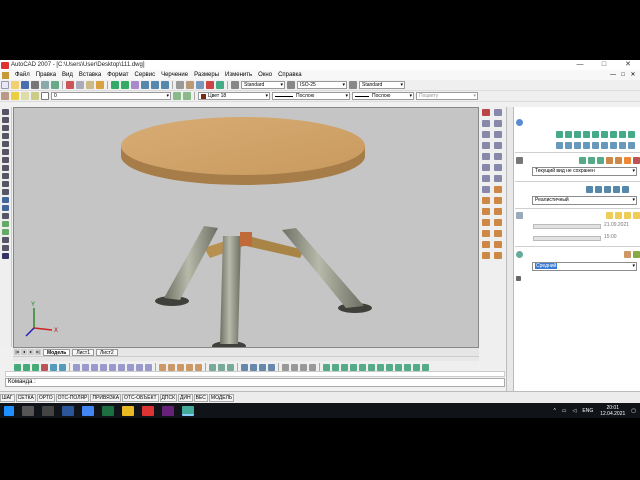 The width and height of the screenshot is (640, 480). What do you see at coordinates (106, 397) in the screenshot?
I see `status-osnap: ПРИВЯЗКА` at bounding box center [106, 397].